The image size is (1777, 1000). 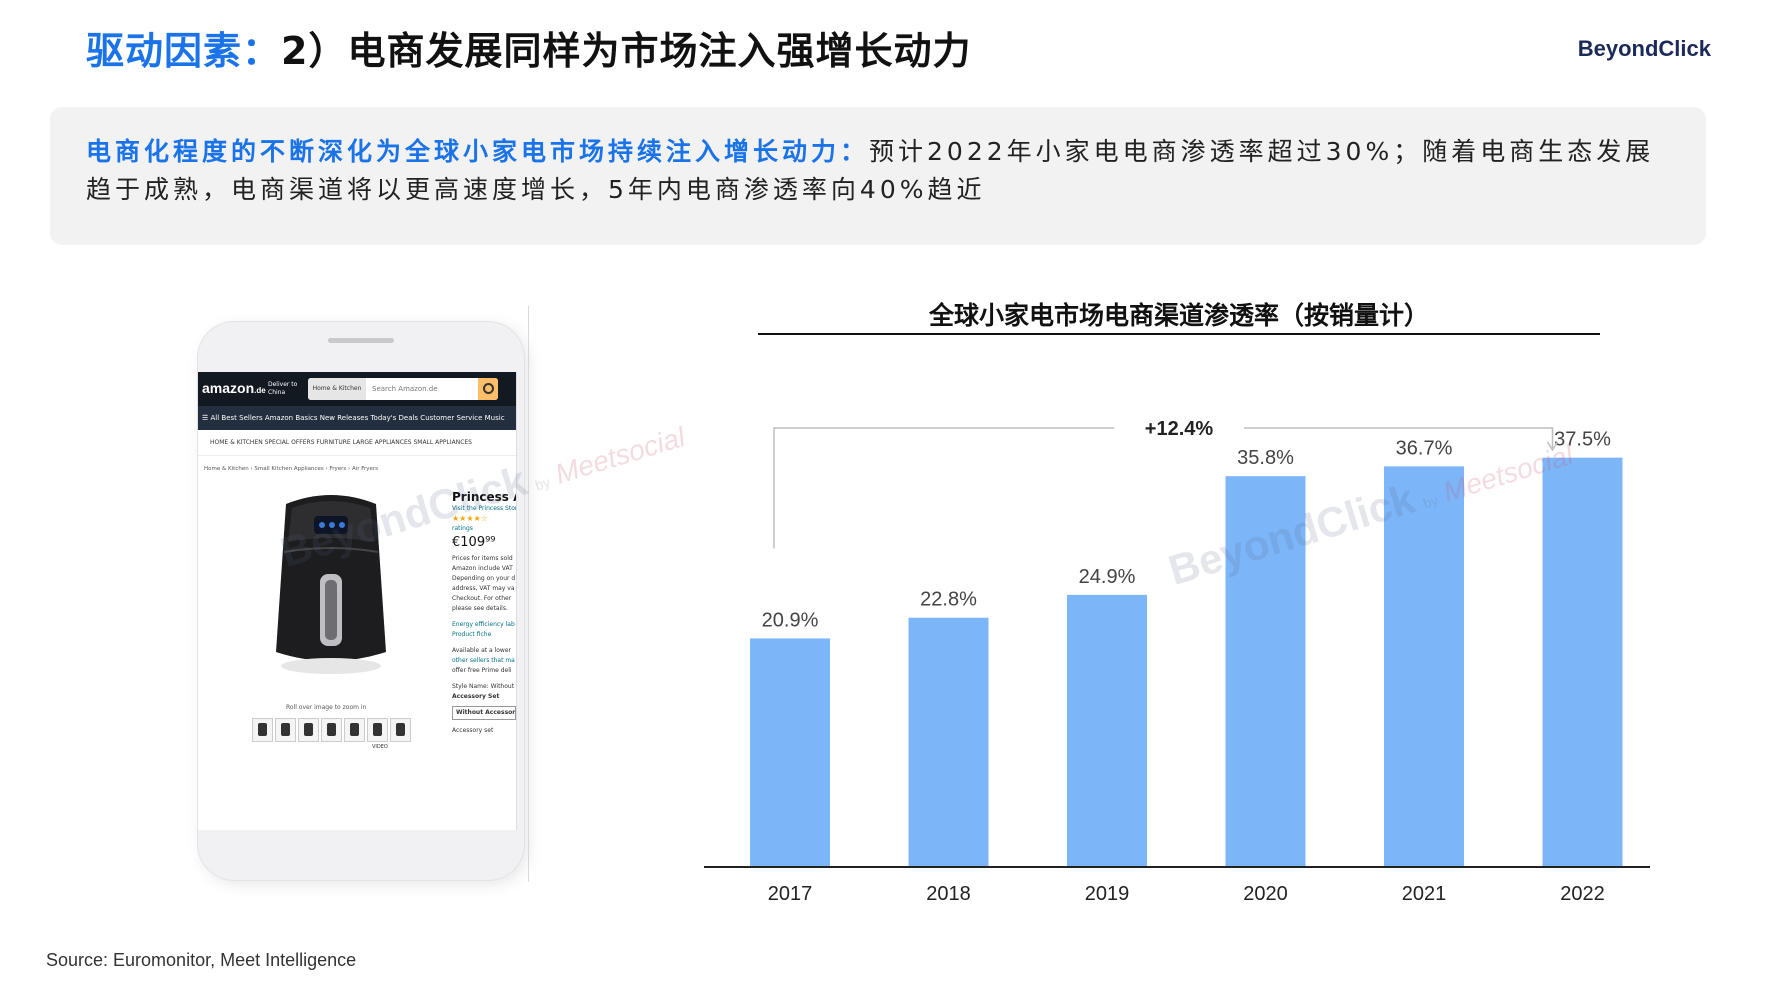 What do you see at coordinates (234, 388) in the screenshot?
I see `amazon-logo: amazon.de` at bounding box center [234, 388].